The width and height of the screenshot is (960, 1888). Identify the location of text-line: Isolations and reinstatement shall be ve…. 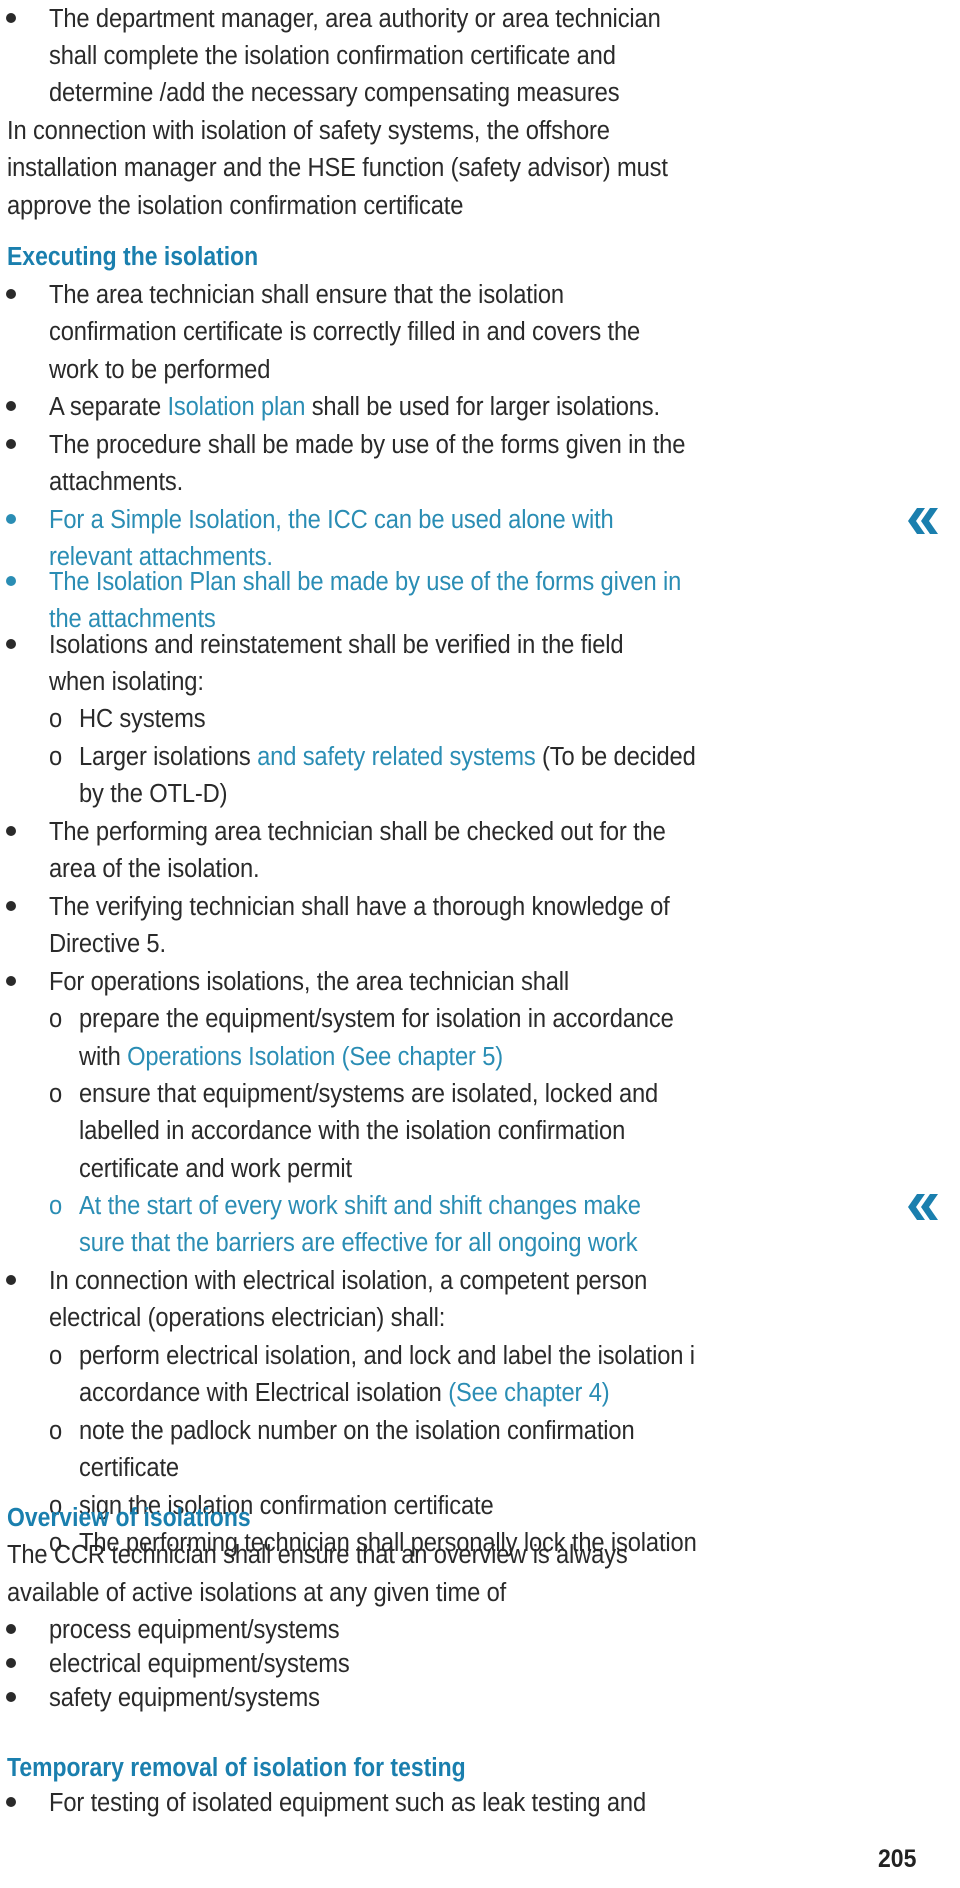
(336, 645).